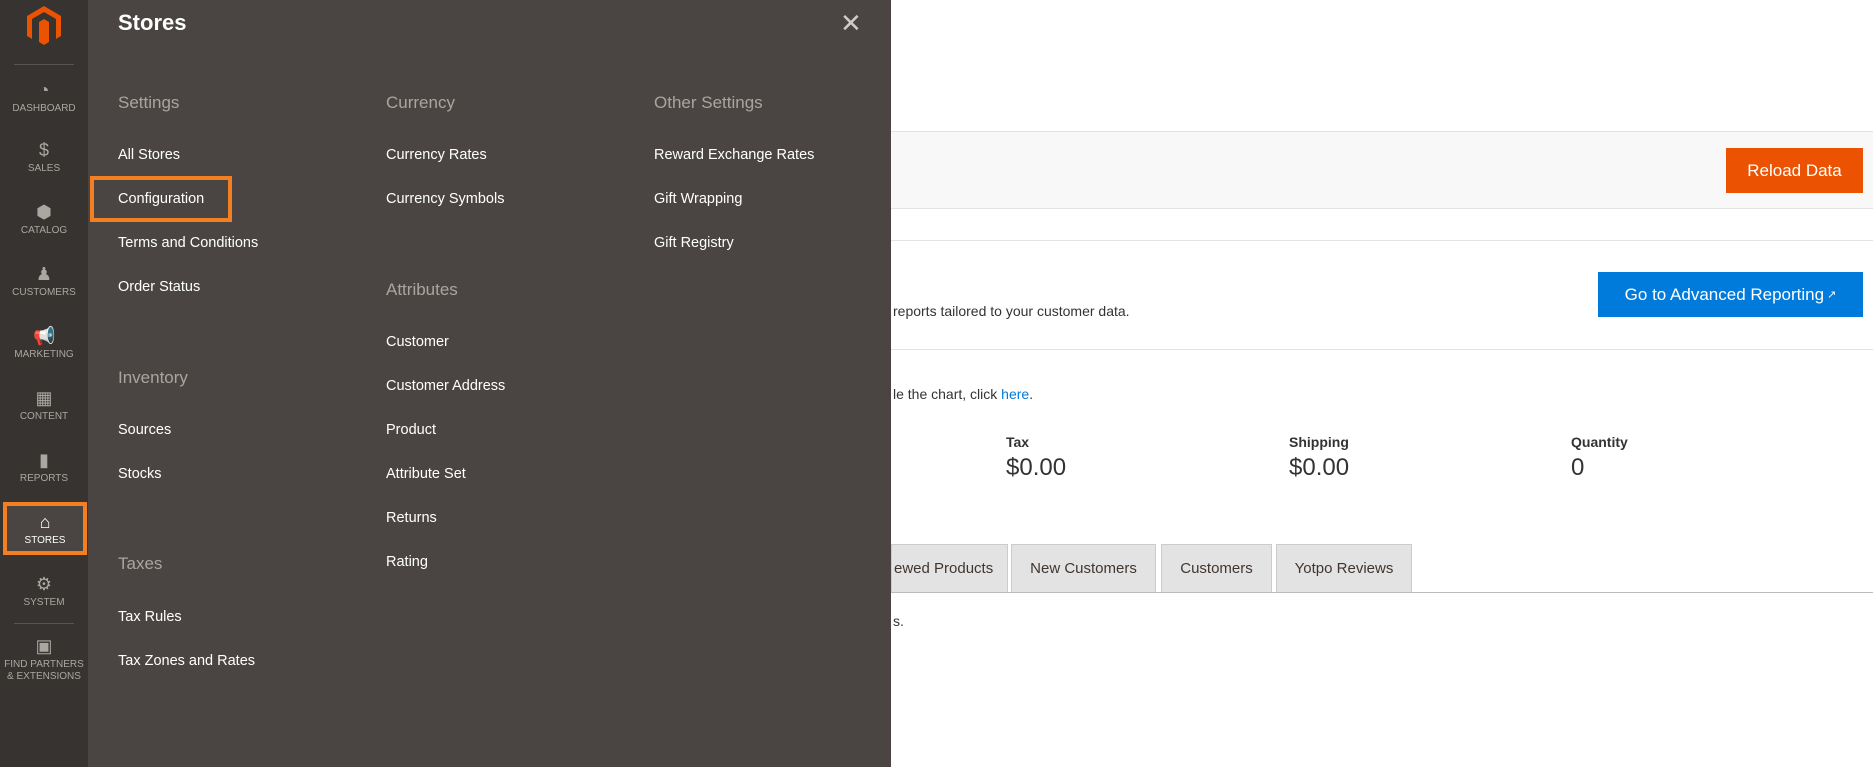 This screenshot has height=767, width=1873. Describe the element at coordinates (45, 540) in the screenshot. I see `sidebar-item-label: STORES` at that location.